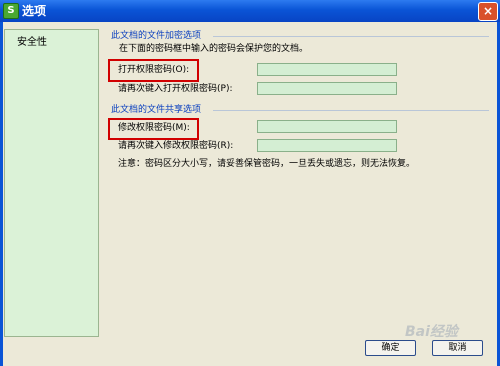  Describe the element at coordinates (327, 145) in the screenshot. I see `reenter-modify-password-field` at that location.